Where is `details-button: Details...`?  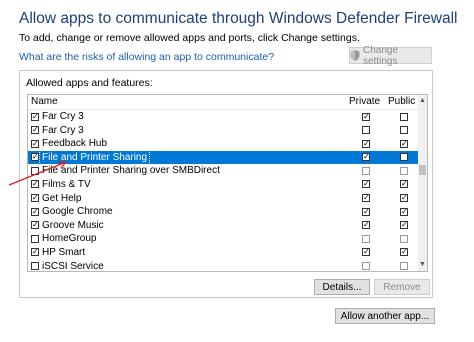
details-button: Details... is located at coordinates (342, 287).